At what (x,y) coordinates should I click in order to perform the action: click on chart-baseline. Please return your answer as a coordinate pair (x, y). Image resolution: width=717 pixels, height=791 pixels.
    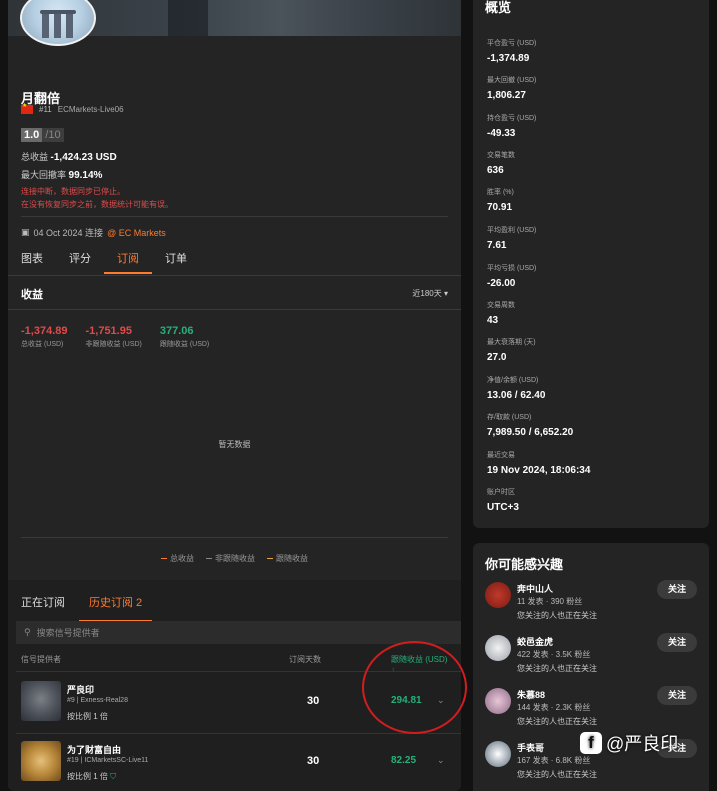
    Looking at the image, I should click on (234, 537).